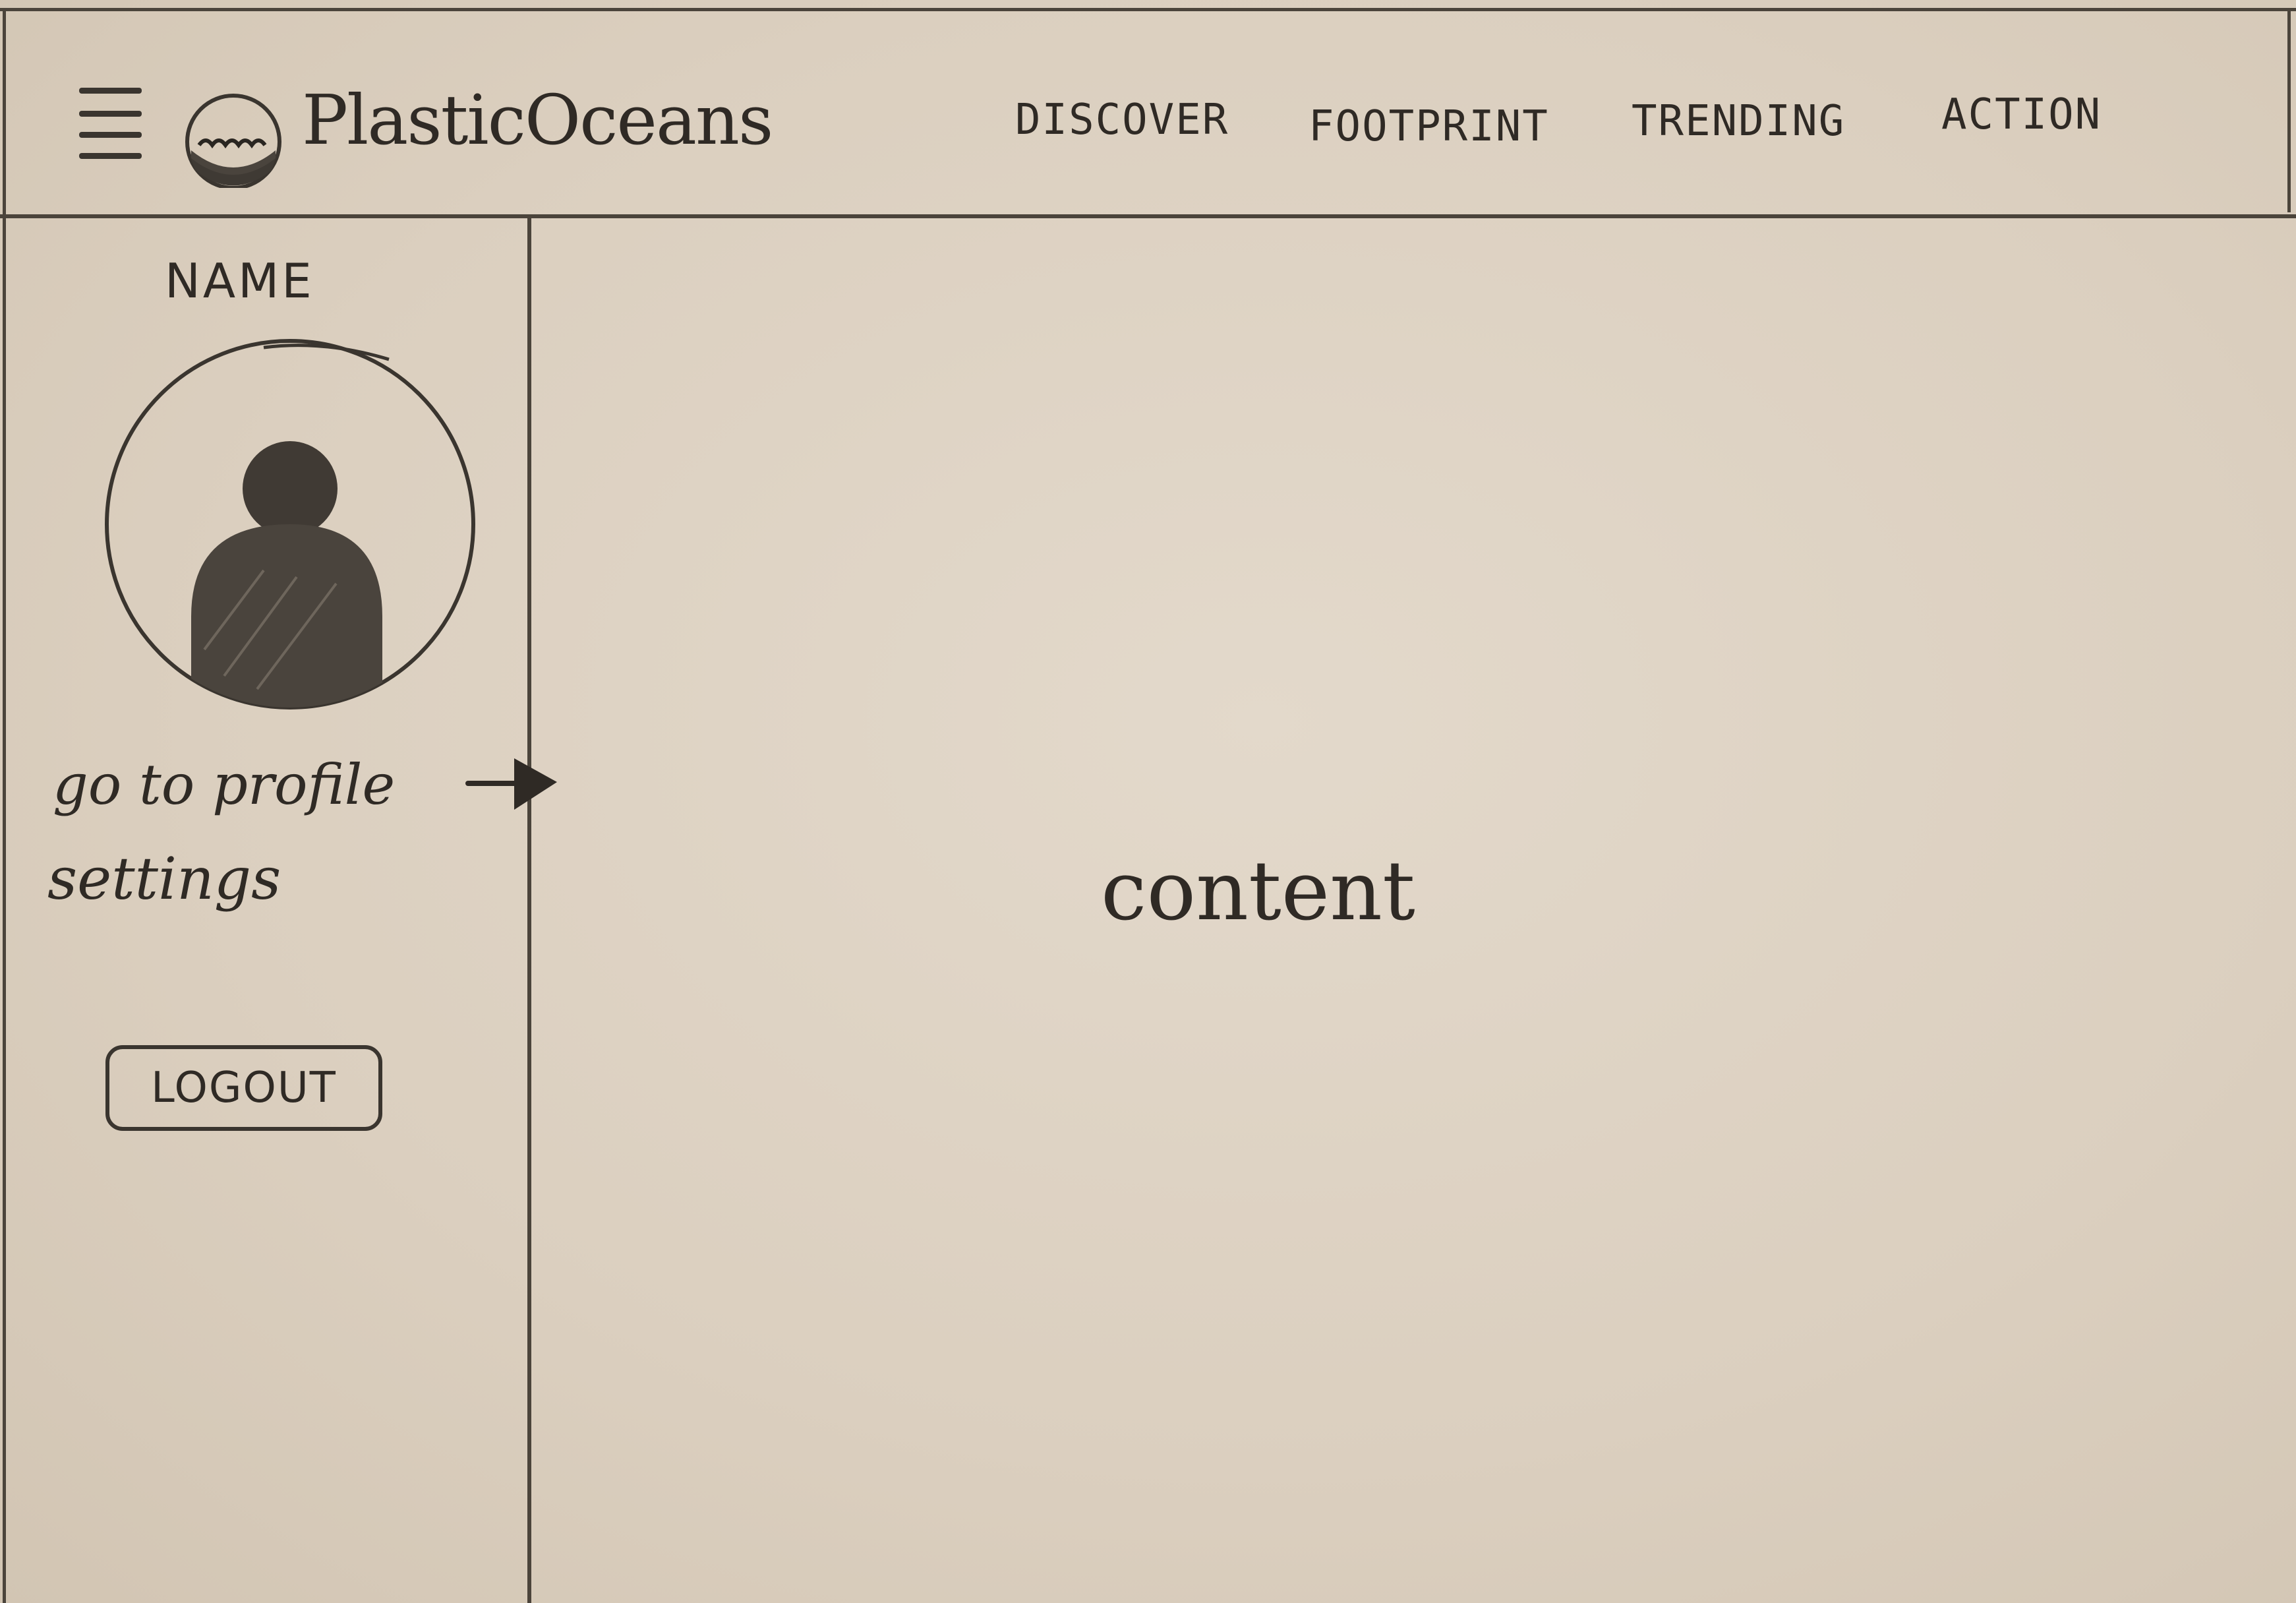 This screenshot has width=2296, height=1603. I want to click on go-to-profile-link: go to profile, so click(305, 788).